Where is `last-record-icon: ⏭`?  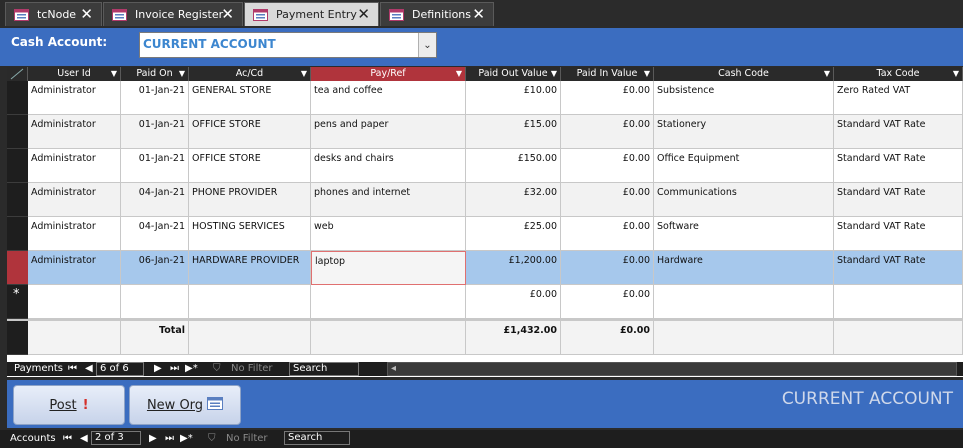 last-record-icon: ⏭ is located at coordinates (174, 369).